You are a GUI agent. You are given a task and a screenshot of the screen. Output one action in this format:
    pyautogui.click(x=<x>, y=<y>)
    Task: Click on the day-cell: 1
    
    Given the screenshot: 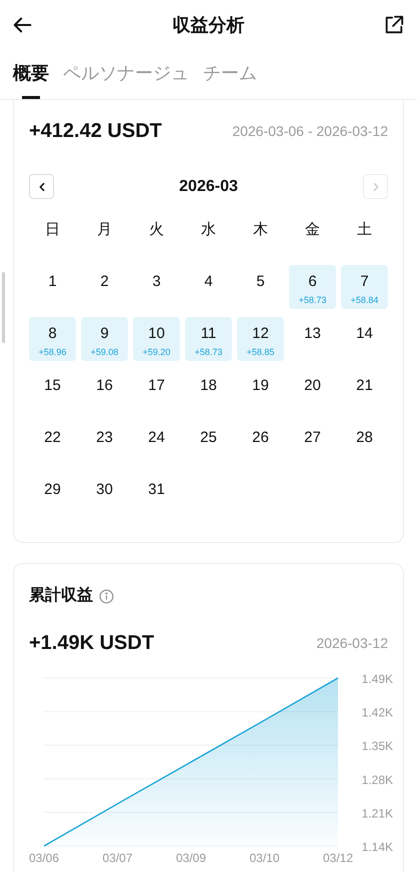 What is the action you would take?
    pyautogui.click(x=52, y=287)
    